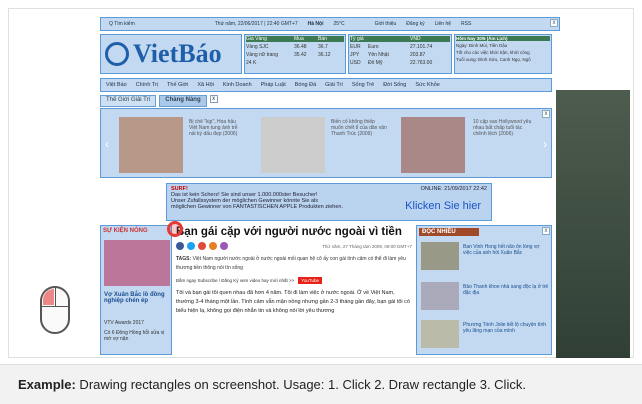  I want to click on top-link-3: Liên hệ, so click(443, 24).